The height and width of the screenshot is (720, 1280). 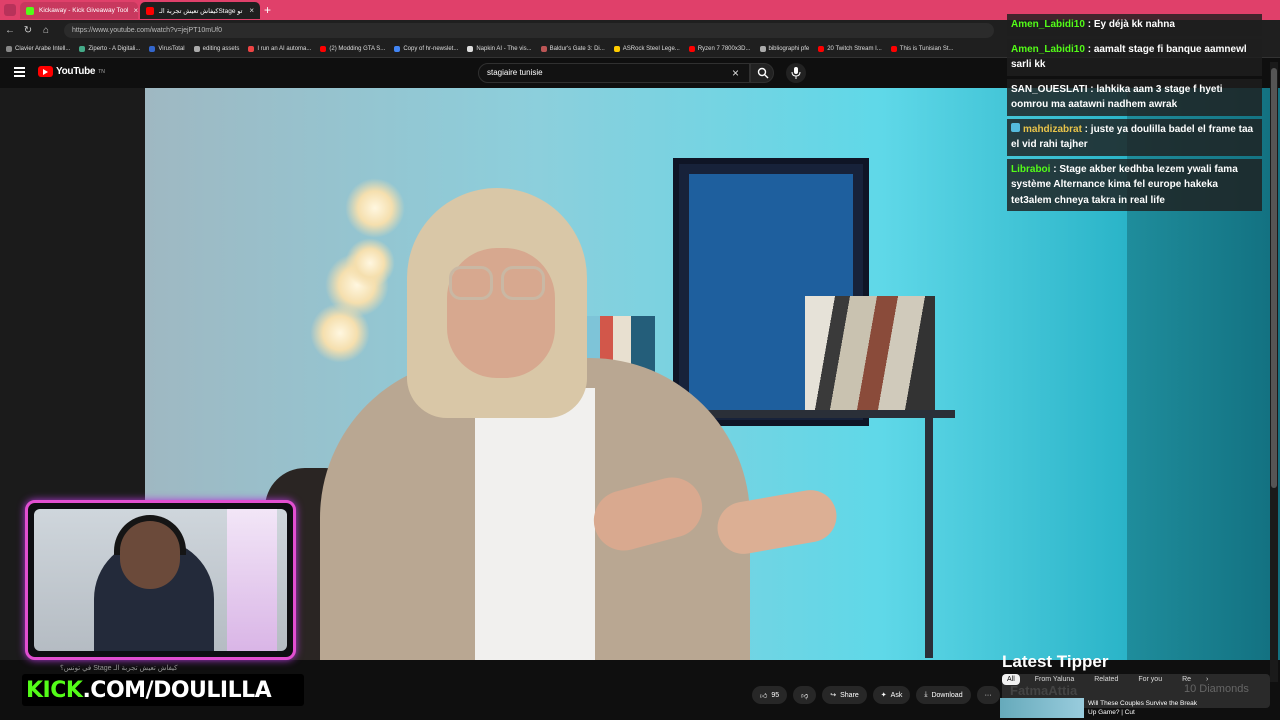 I want to click on chip-all: All, so click(x=1011, y=679).